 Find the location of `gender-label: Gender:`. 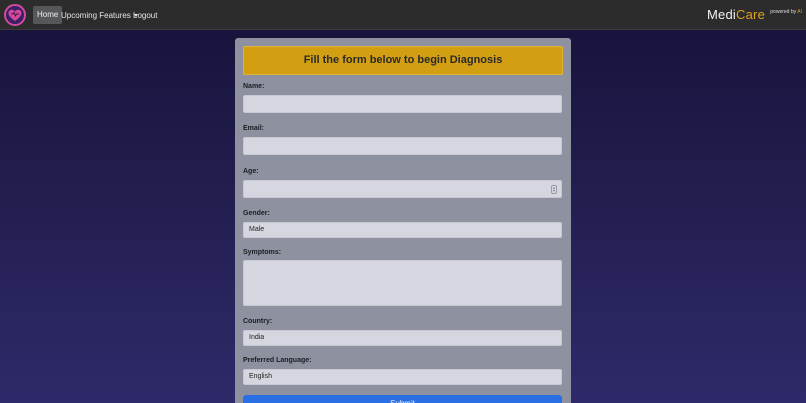

gender-label: Gender: is located at coordinates (256, 213).